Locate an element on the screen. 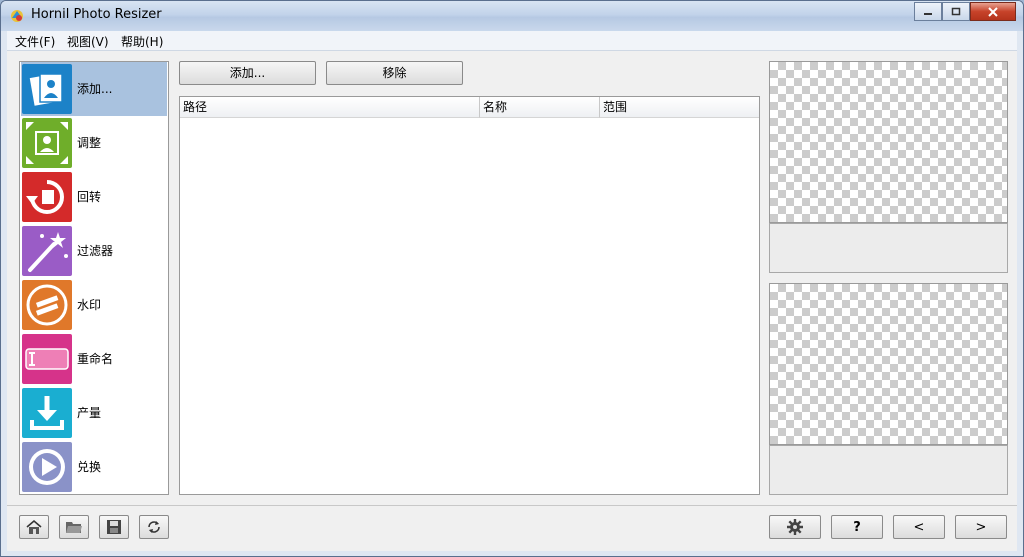  refresh-icon is located at coordinates (154, 527).